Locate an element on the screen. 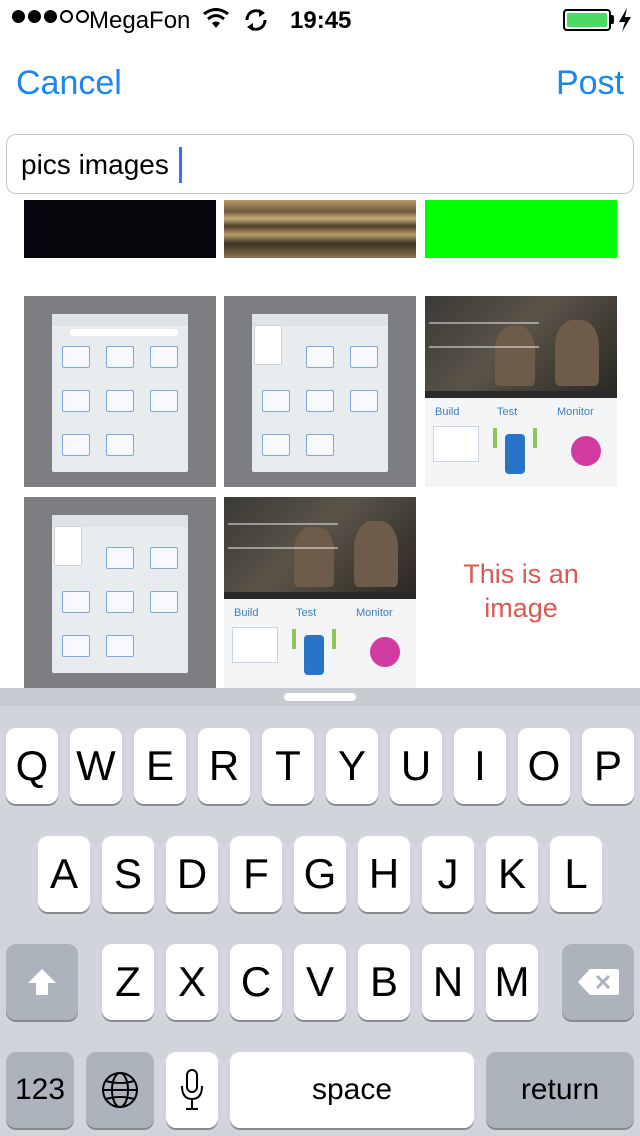 The image size is (640, 1136). return-key-label: return is located at coordinates (560, 1089).